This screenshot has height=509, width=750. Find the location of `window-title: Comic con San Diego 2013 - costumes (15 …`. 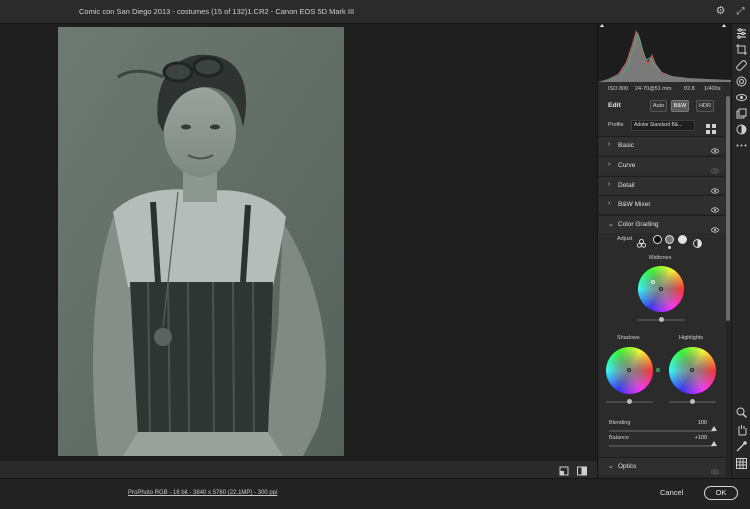

window-title: Comic con San Diego 2013 - costumes (15 … is located at coordinates (217, 11).